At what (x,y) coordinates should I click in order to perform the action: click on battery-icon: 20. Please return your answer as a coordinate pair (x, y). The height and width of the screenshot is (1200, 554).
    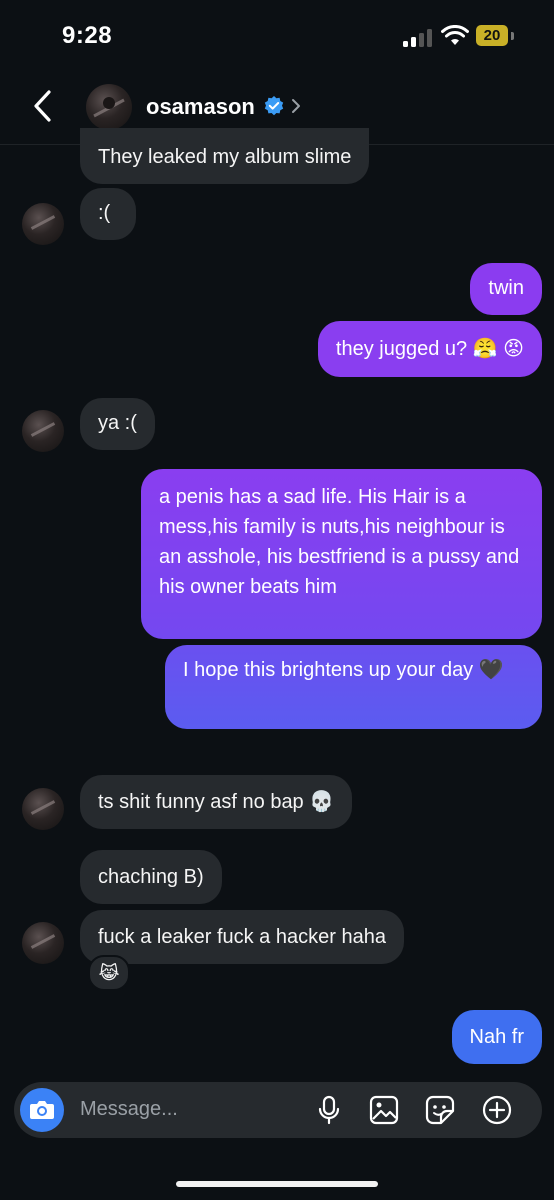
    Looking at the image, I should click on (495, 36).